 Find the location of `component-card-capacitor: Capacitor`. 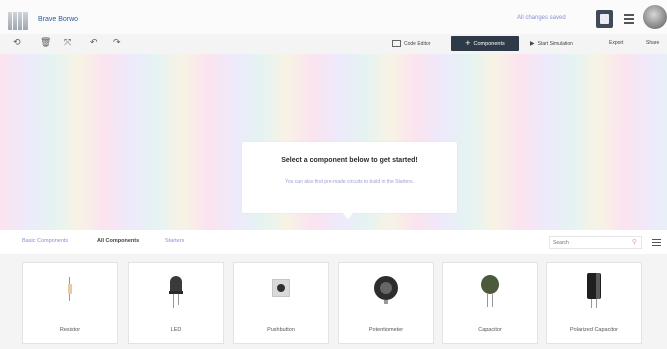

component-card-capacitor: Capacitor is located at coordinates (490, 303).